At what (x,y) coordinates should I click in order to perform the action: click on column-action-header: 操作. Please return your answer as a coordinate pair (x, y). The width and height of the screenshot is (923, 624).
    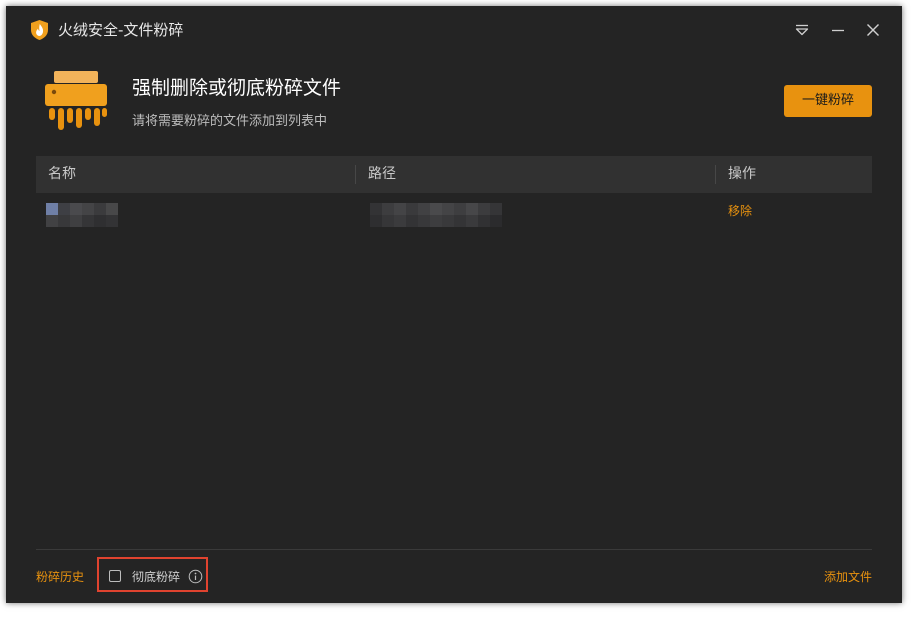
    Looking at the image, I should click on (742, 174).